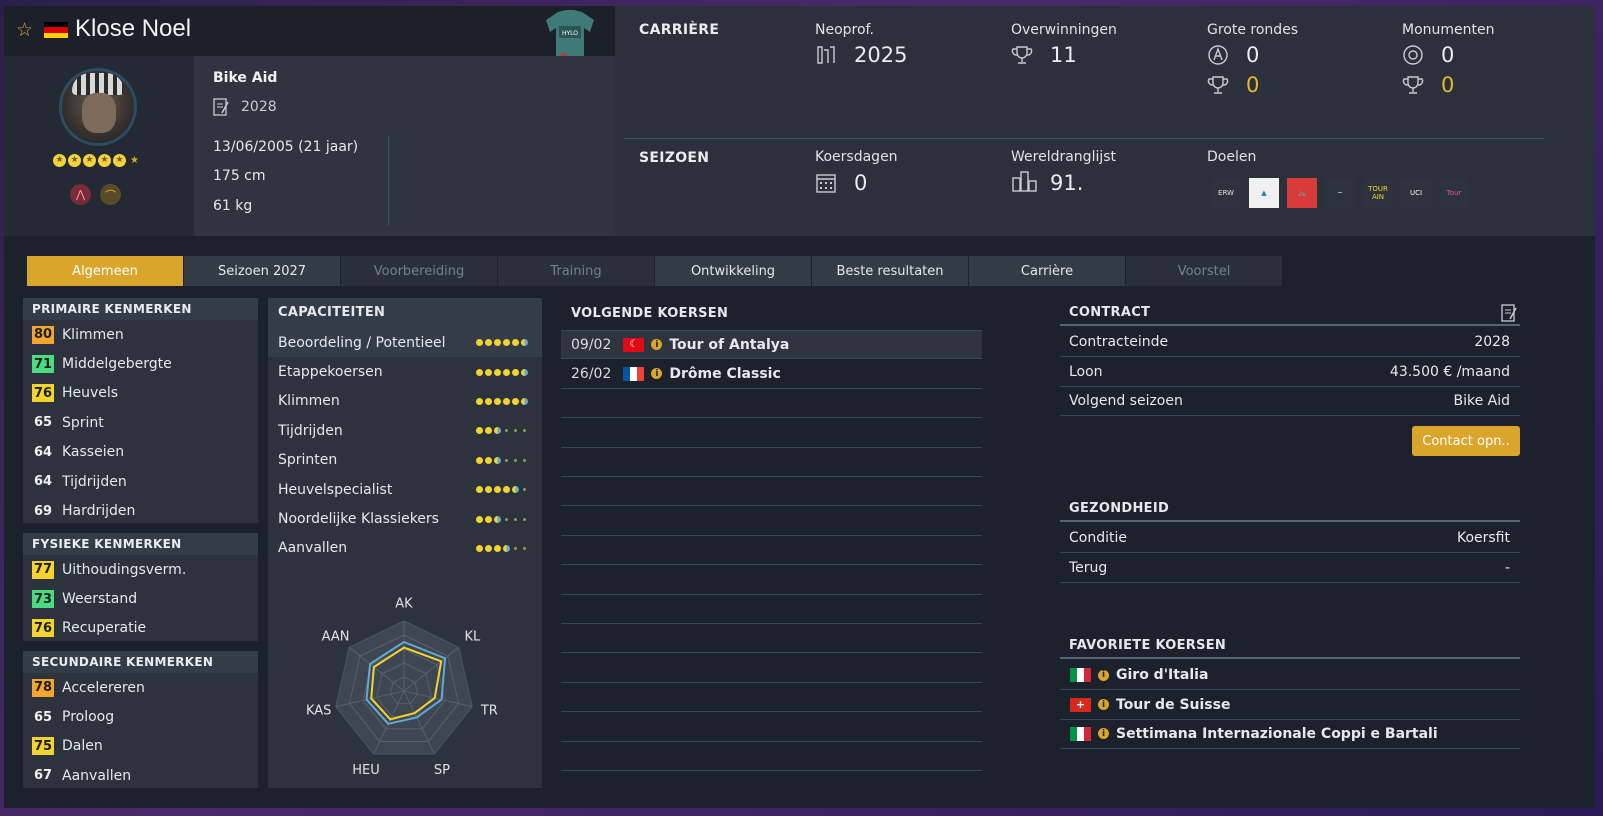  What do you see at coordinates (1290, 705) in the screenshot?
I see `favorite-race-row: + i Tour de Suisse` at bounding box center [1290, 705].